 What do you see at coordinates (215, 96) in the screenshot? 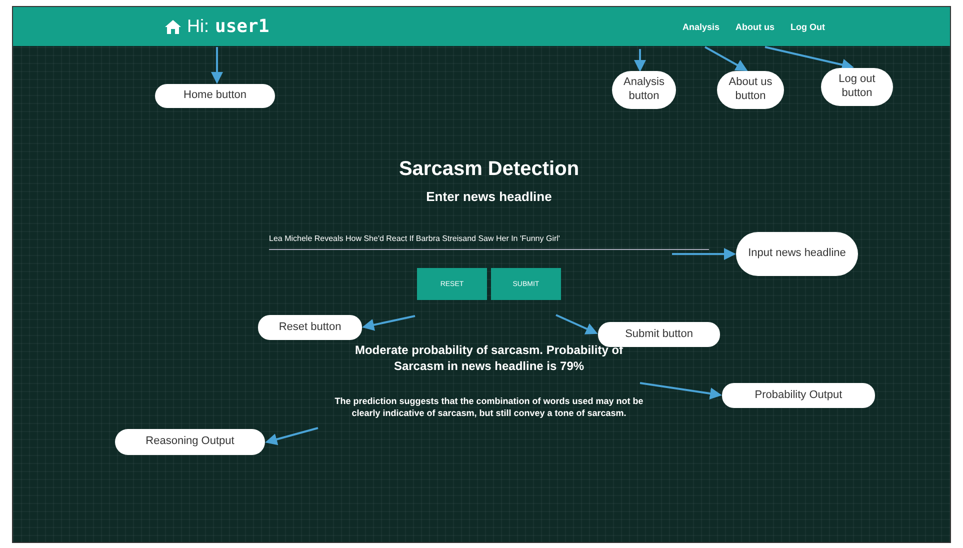
I see `callout-label: Home button` at bounding box center [215, 96].